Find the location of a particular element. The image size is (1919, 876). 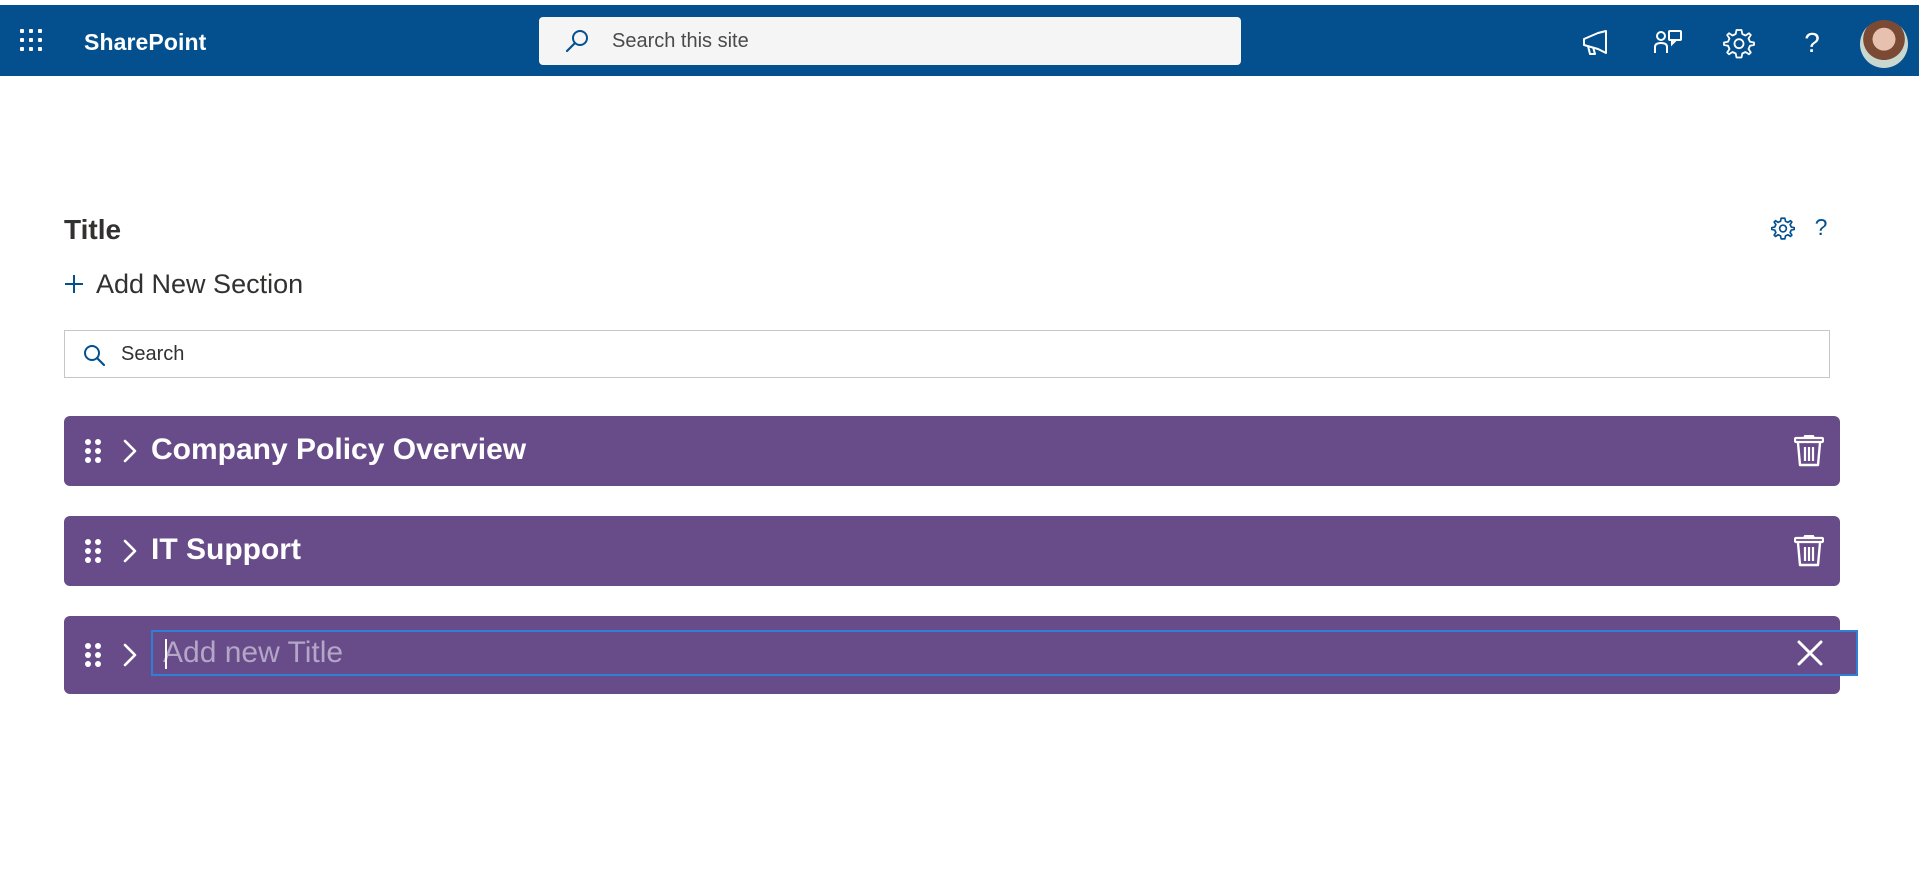

plus-icon is located at coordinates (74, 284).